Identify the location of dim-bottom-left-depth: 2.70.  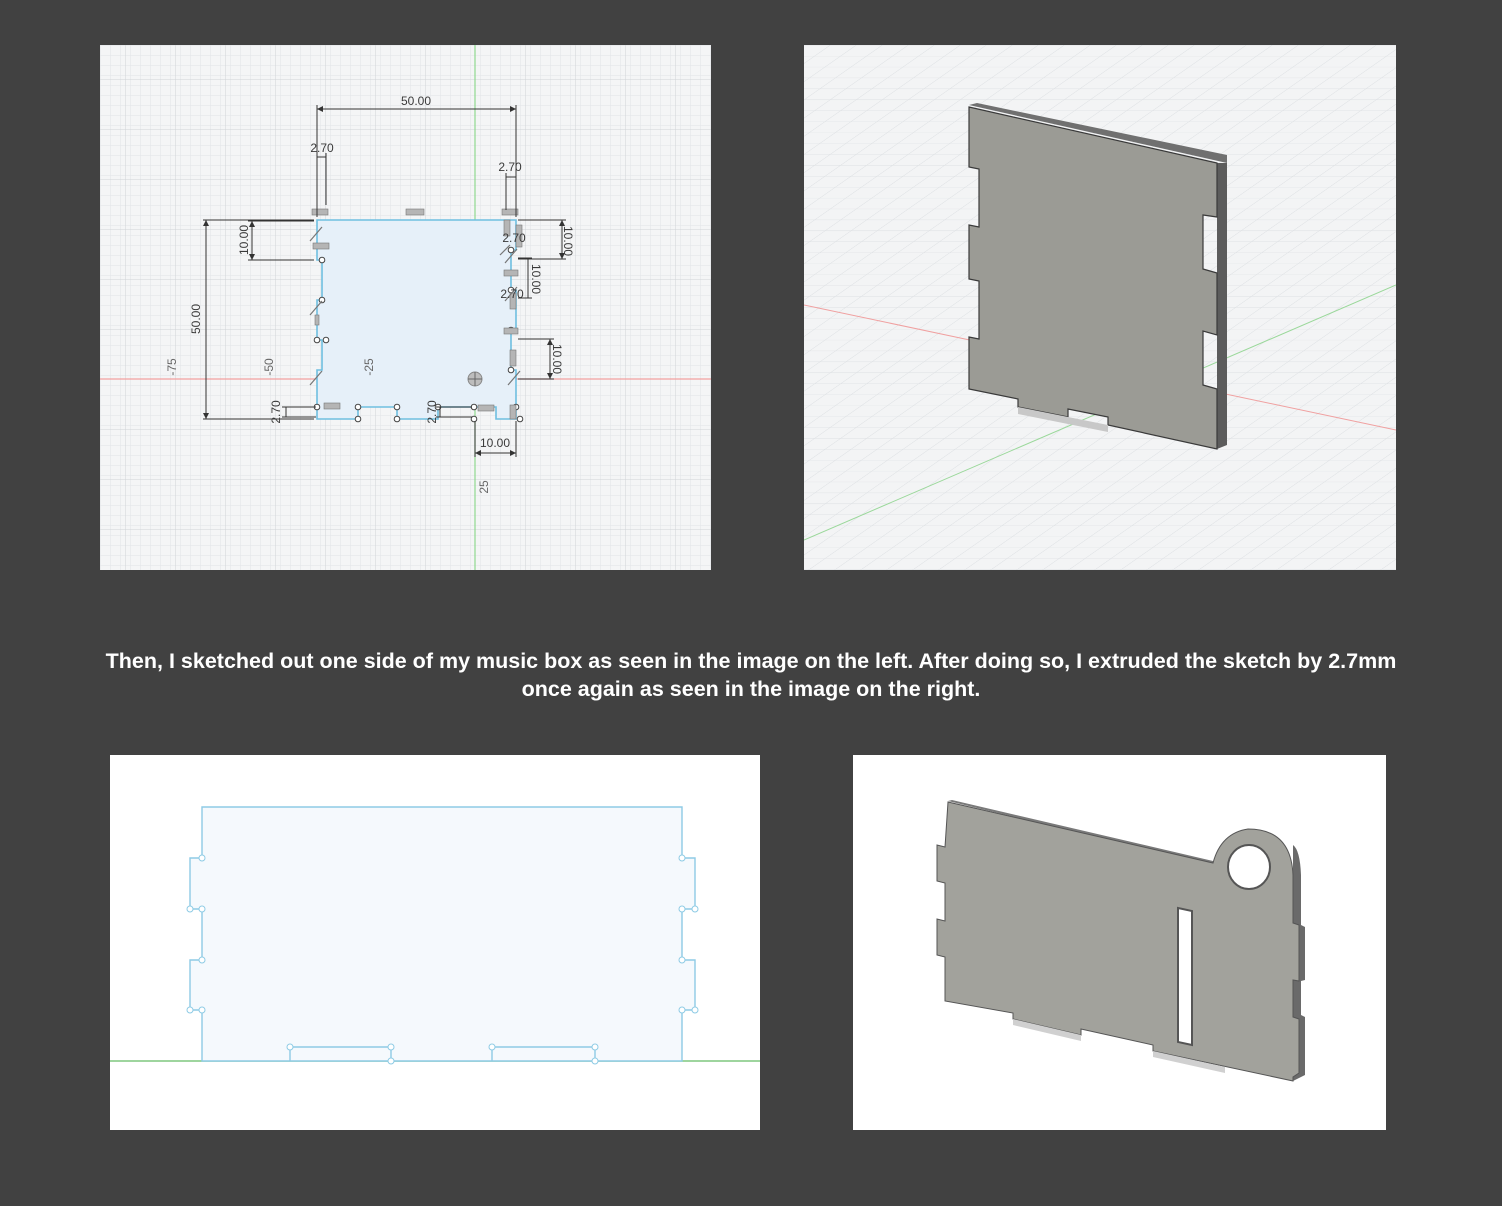
(276, 412).